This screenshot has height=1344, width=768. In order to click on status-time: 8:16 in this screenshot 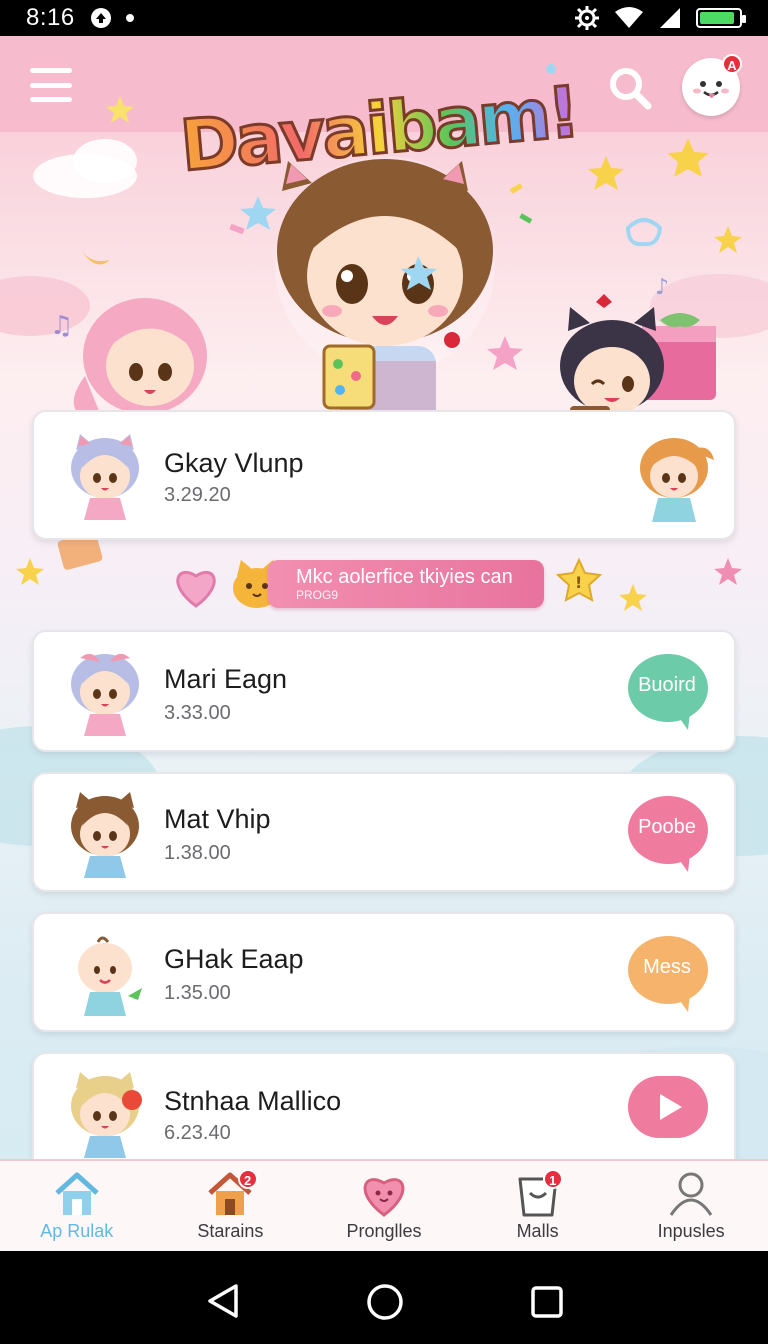, I will do `click(50, 17)`.